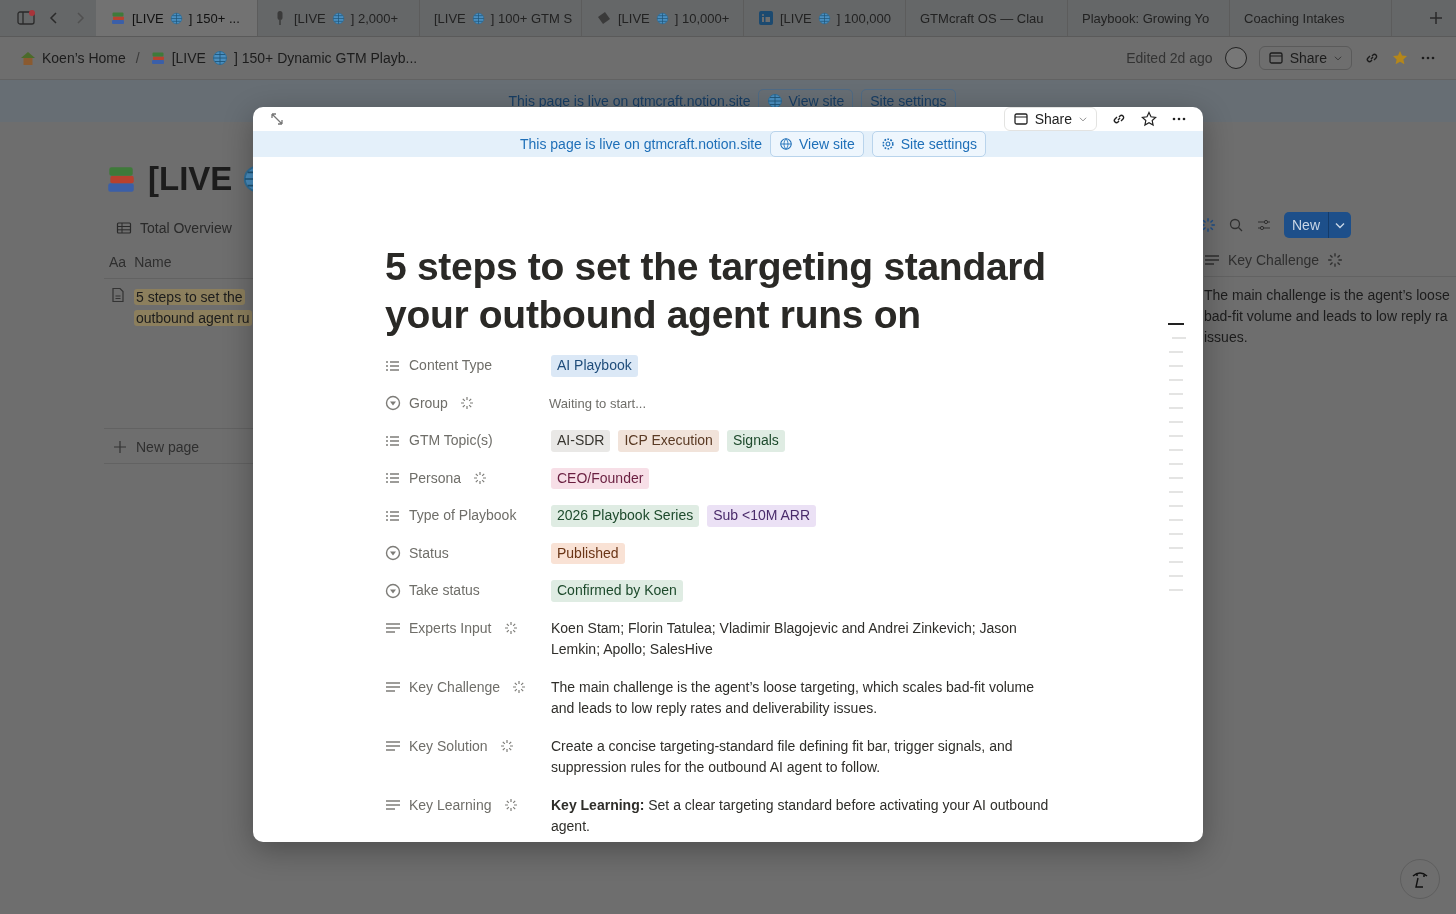  Describe the element at coordinates (1311, 18) in the screenshot. I see `browser-tab: Coaching Intakes` at that location.